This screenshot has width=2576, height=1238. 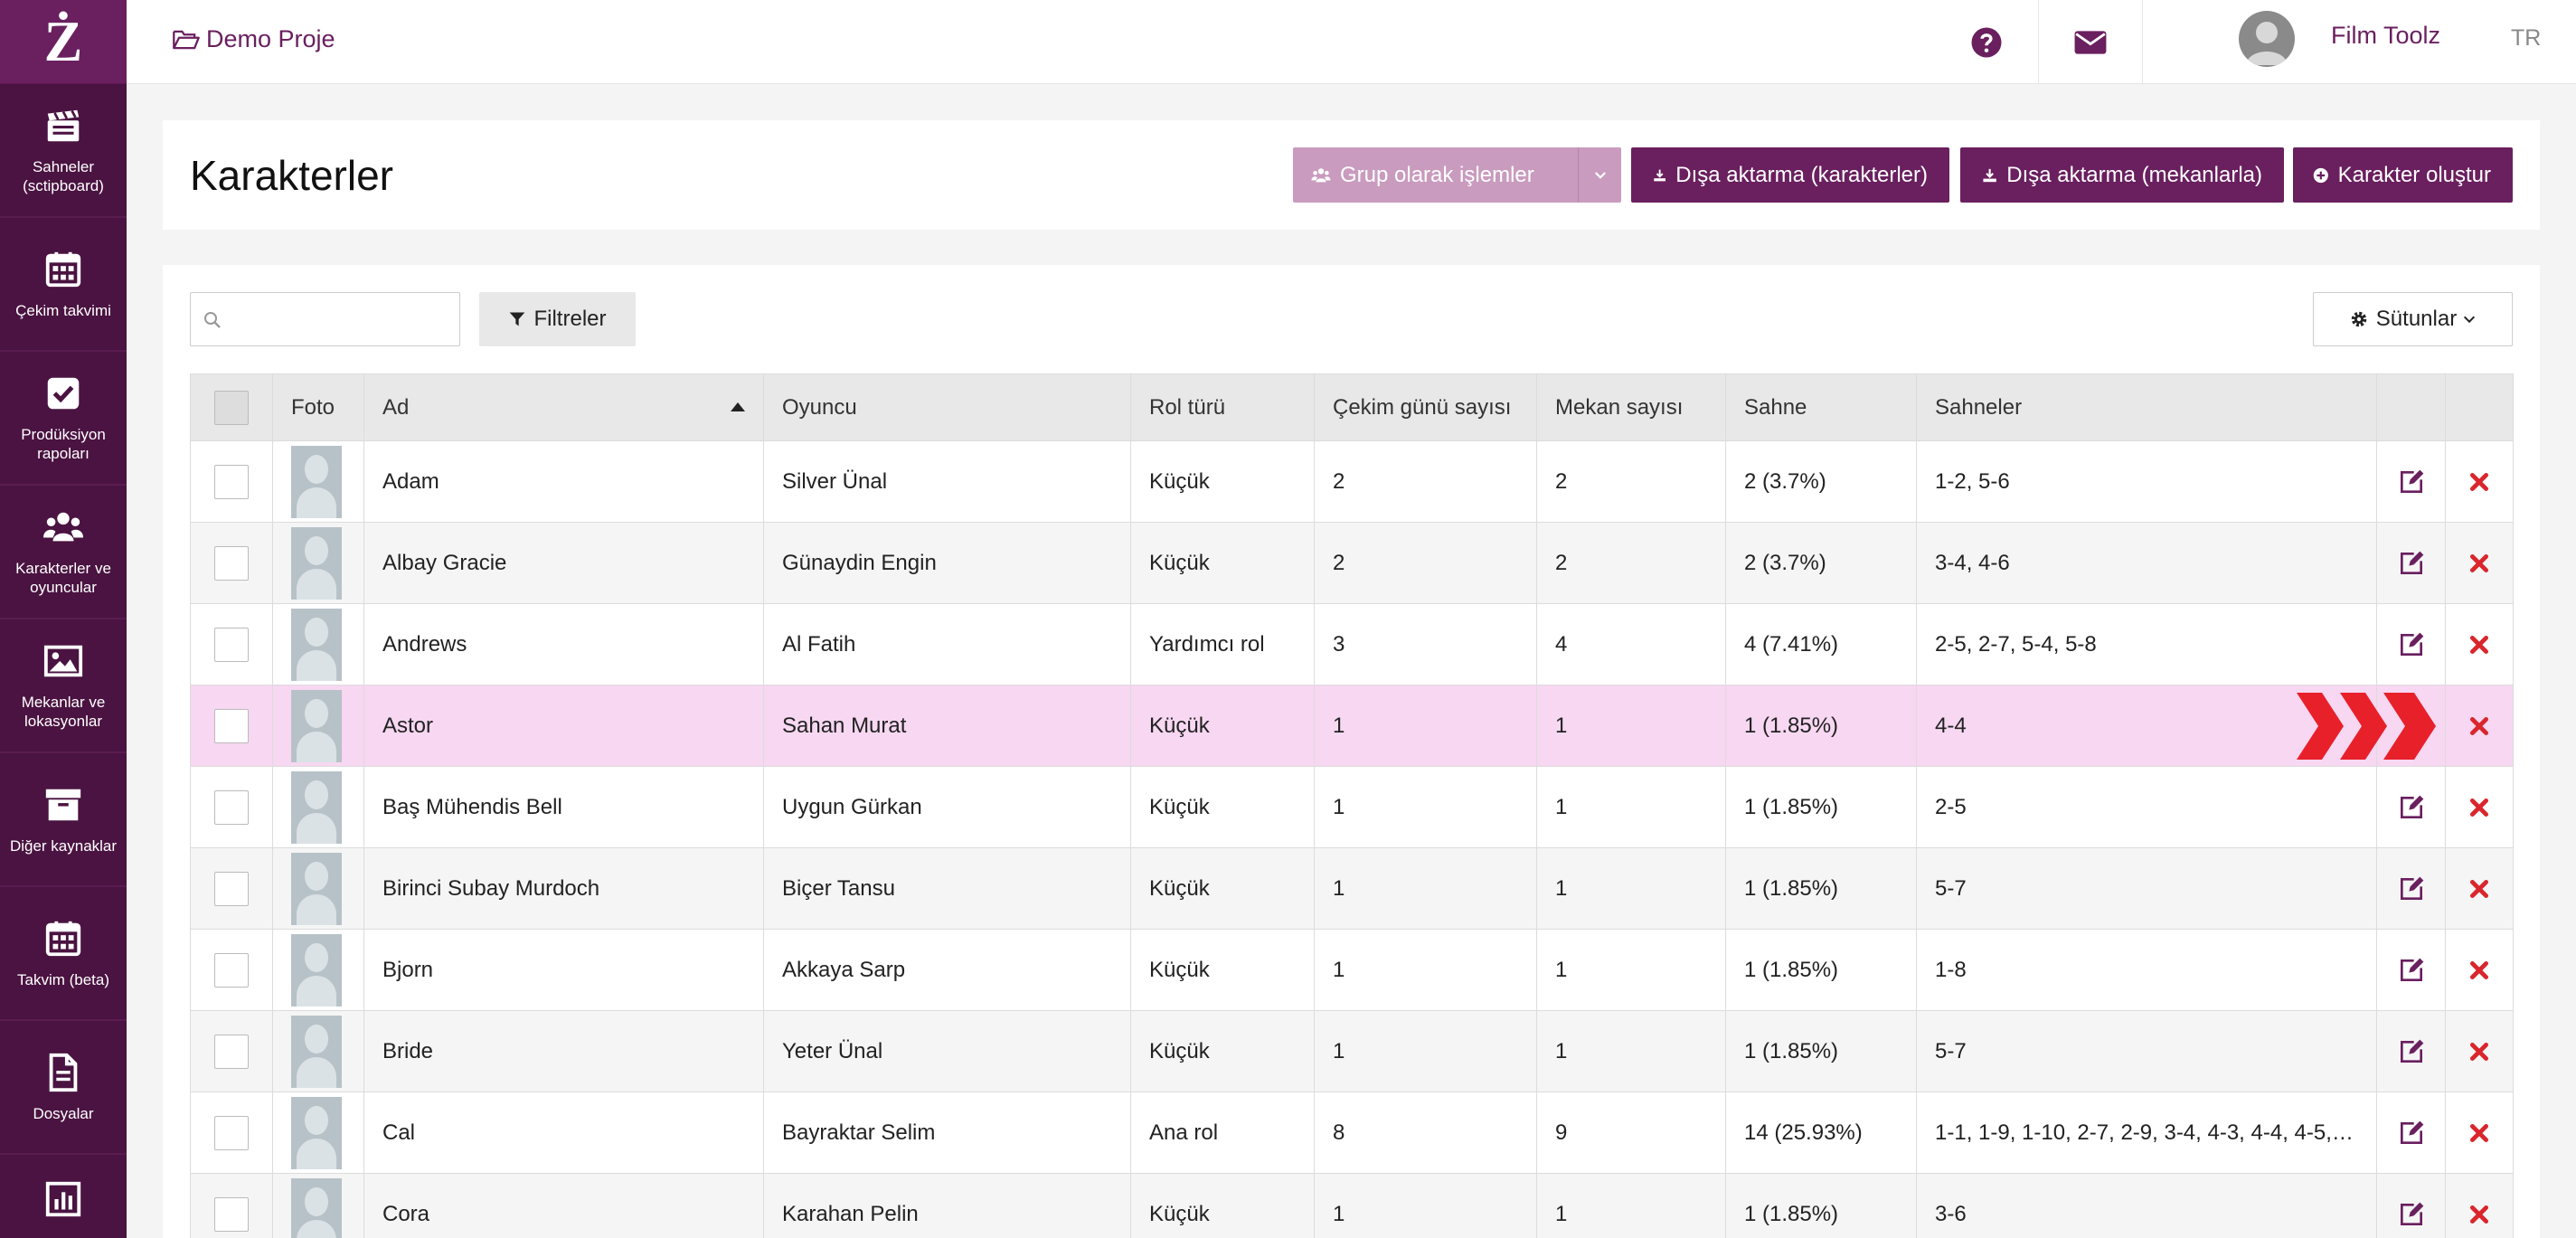 I want to click on column-header-oyuncu: Oyuncu, so click(x=947, y=407).